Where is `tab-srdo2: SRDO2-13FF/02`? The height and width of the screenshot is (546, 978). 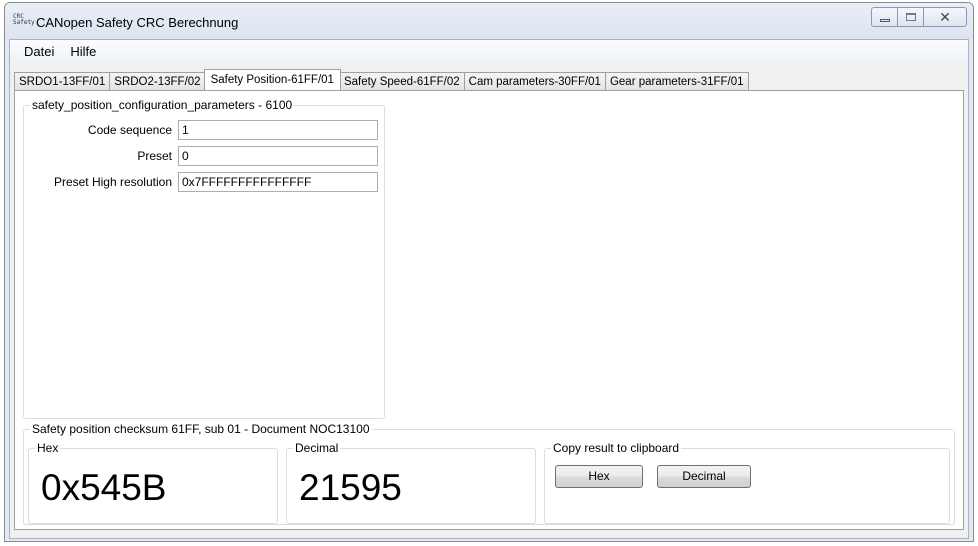 tab-srdo2: SRDO2-13FF/02 is located at coordinates (157, 81).